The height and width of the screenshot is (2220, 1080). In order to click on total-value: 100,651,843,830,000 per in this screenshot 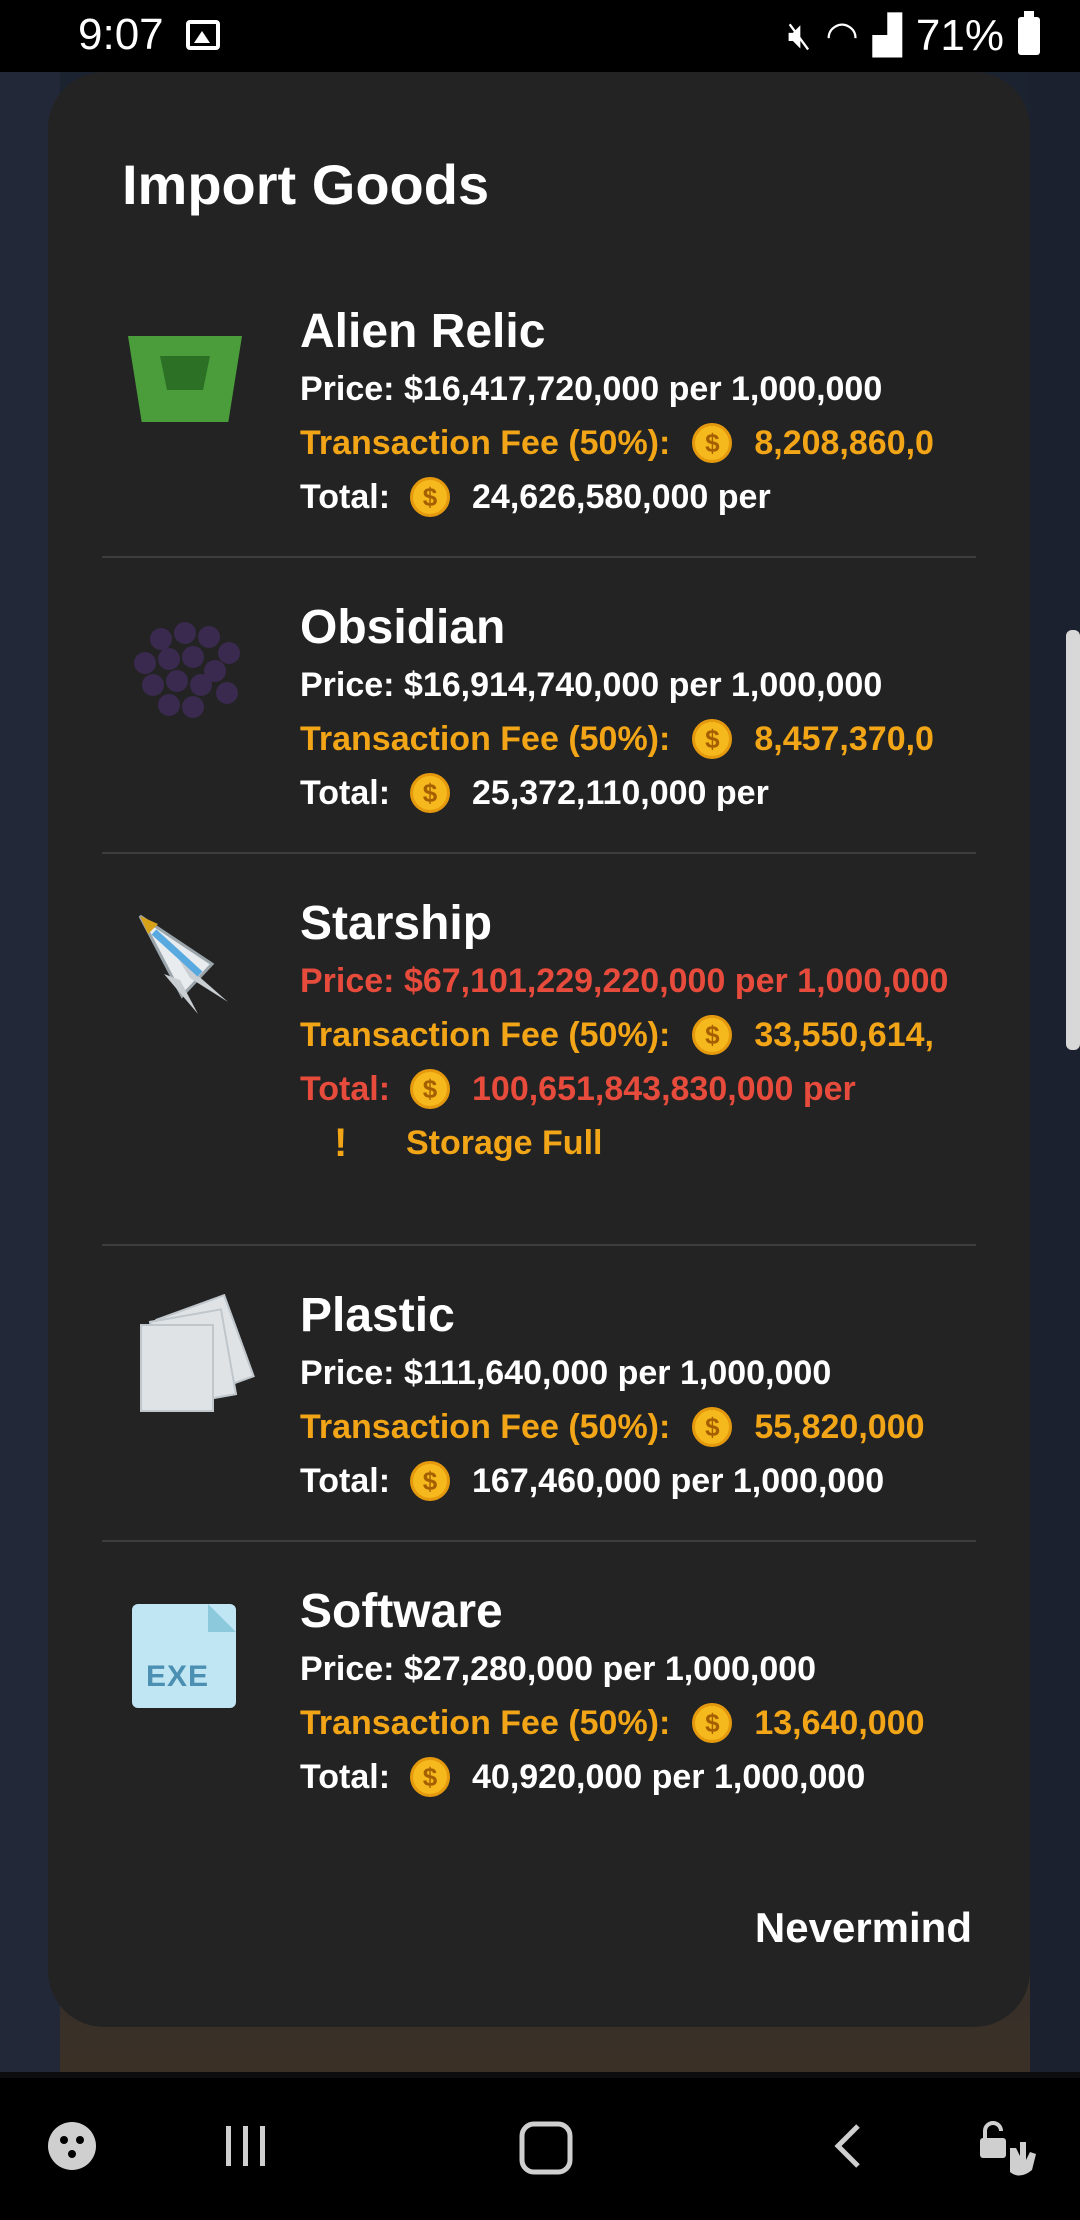, I will do `click(664, 1089)`.